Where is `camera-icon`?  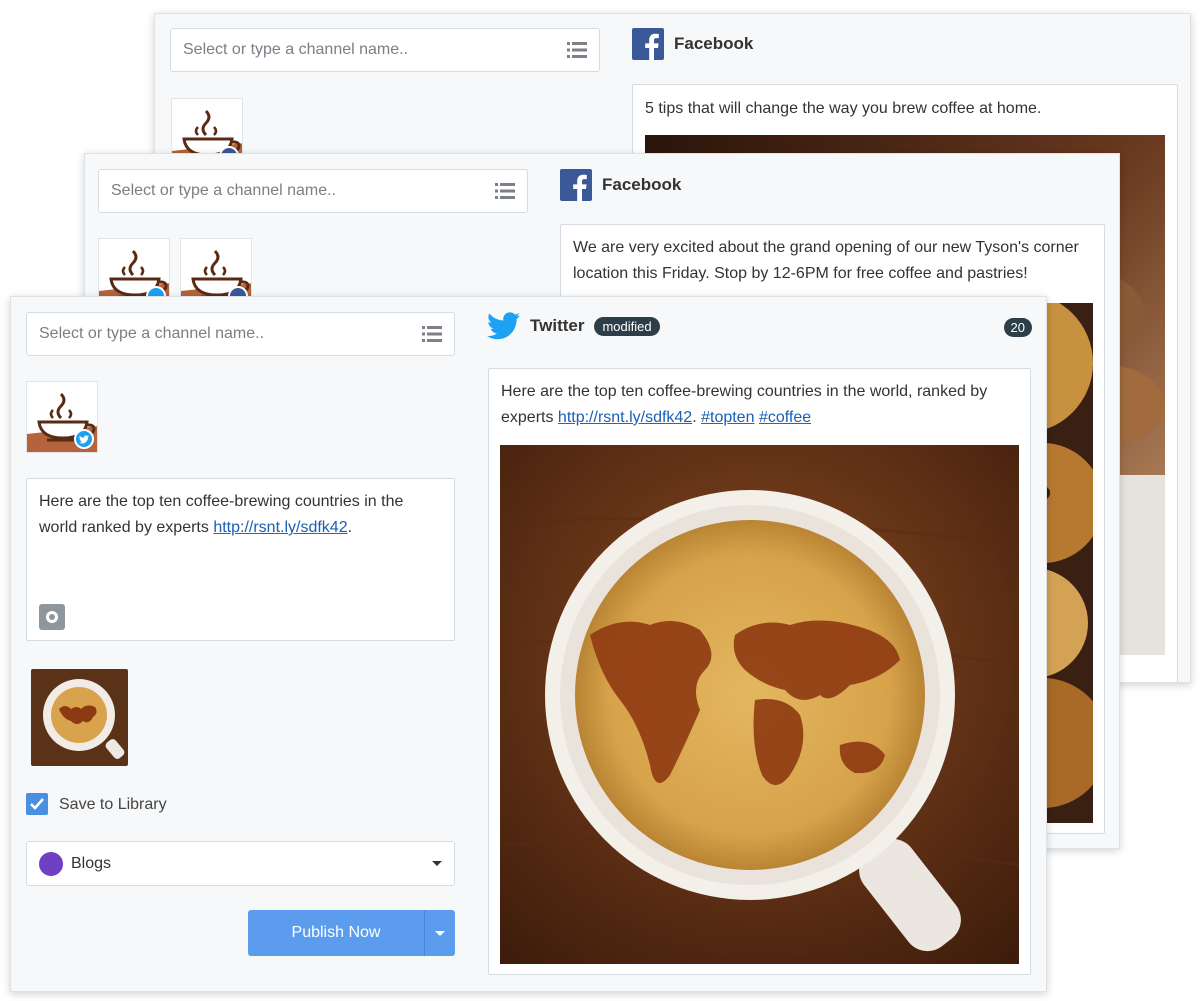
camera-icon is located at coordinates (52, 617).